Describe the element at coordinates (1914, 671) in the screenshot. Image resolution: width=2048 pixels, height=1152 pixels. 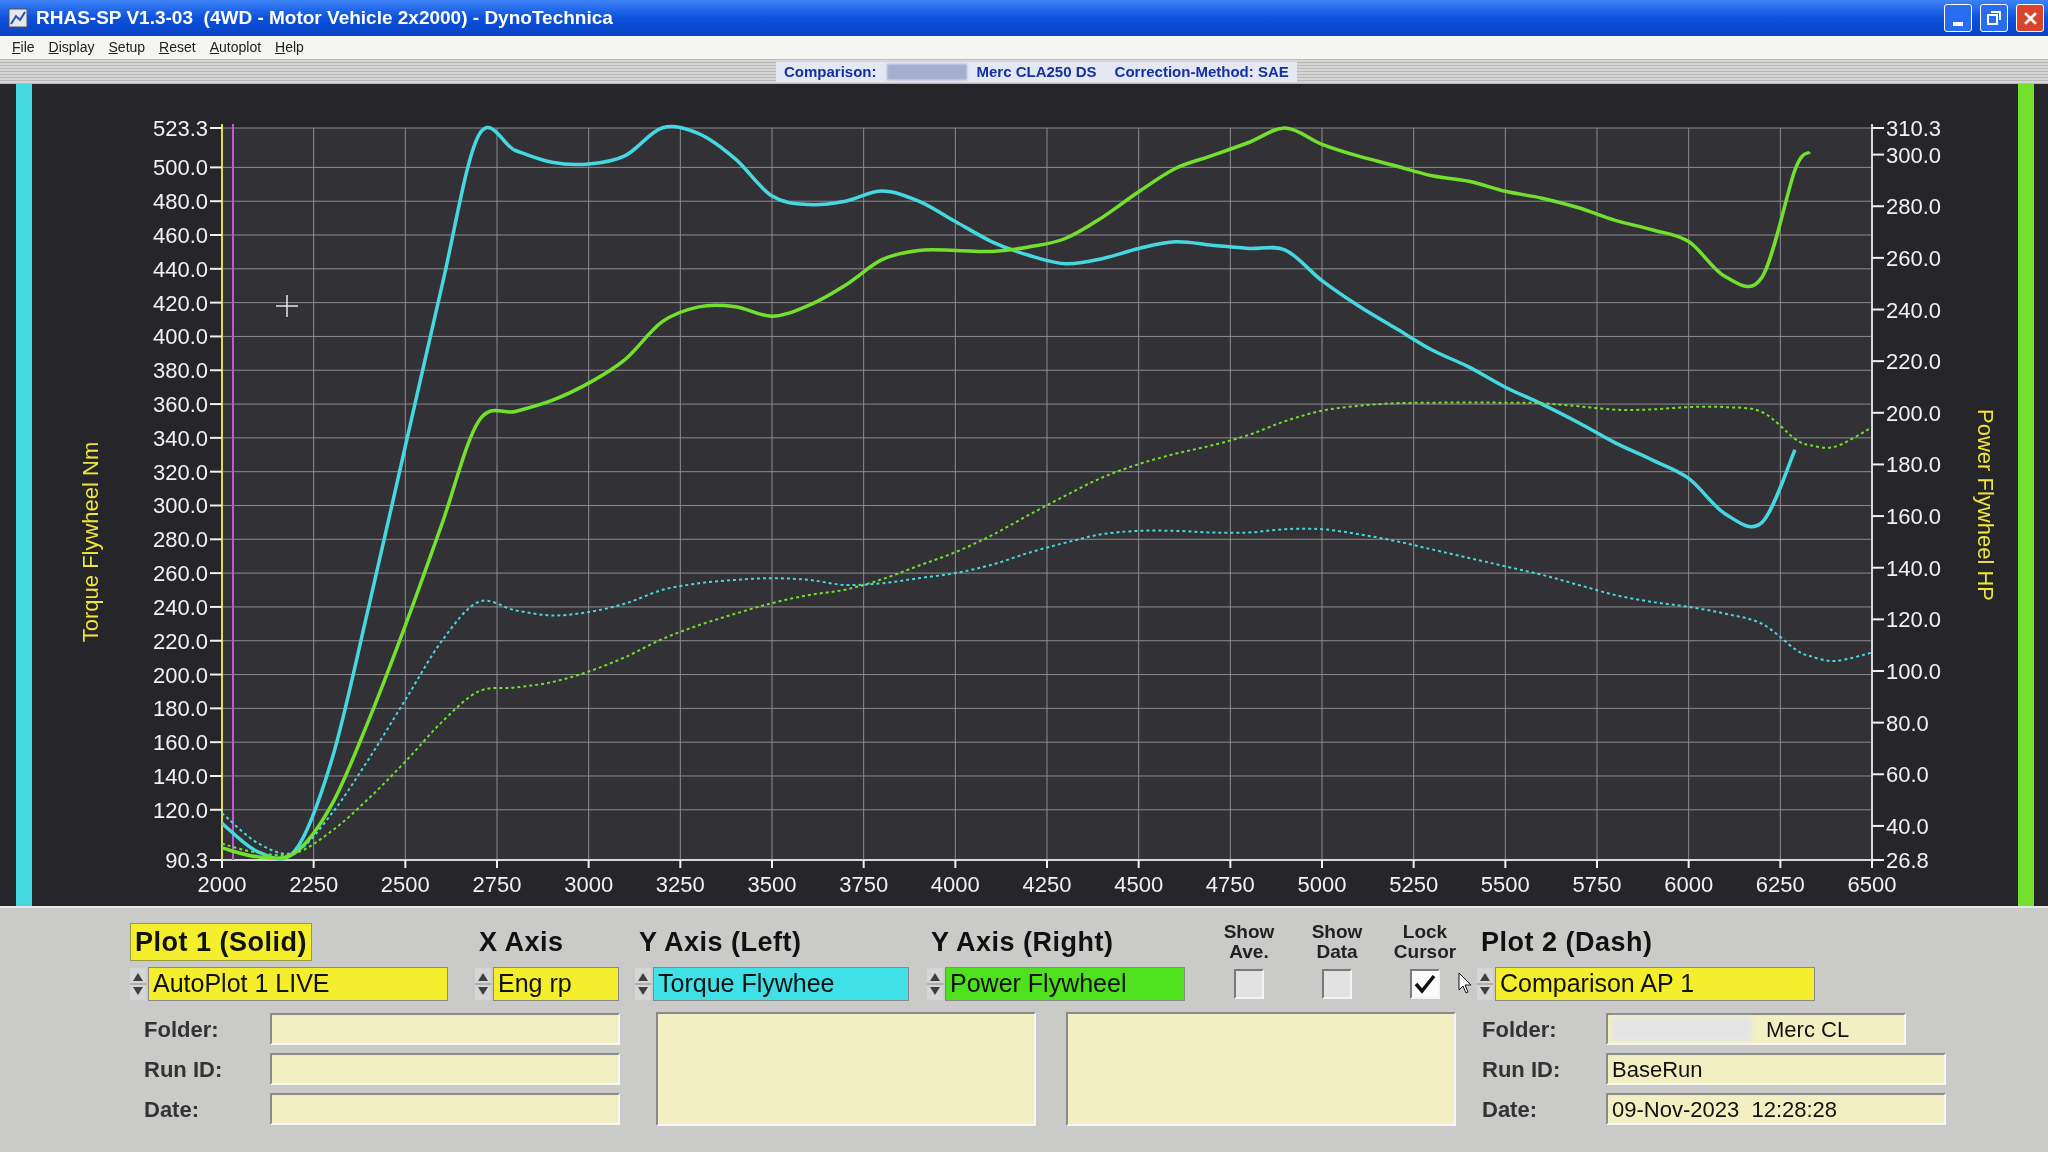
I see `y-axis-tick-label: 100.0` at that location.